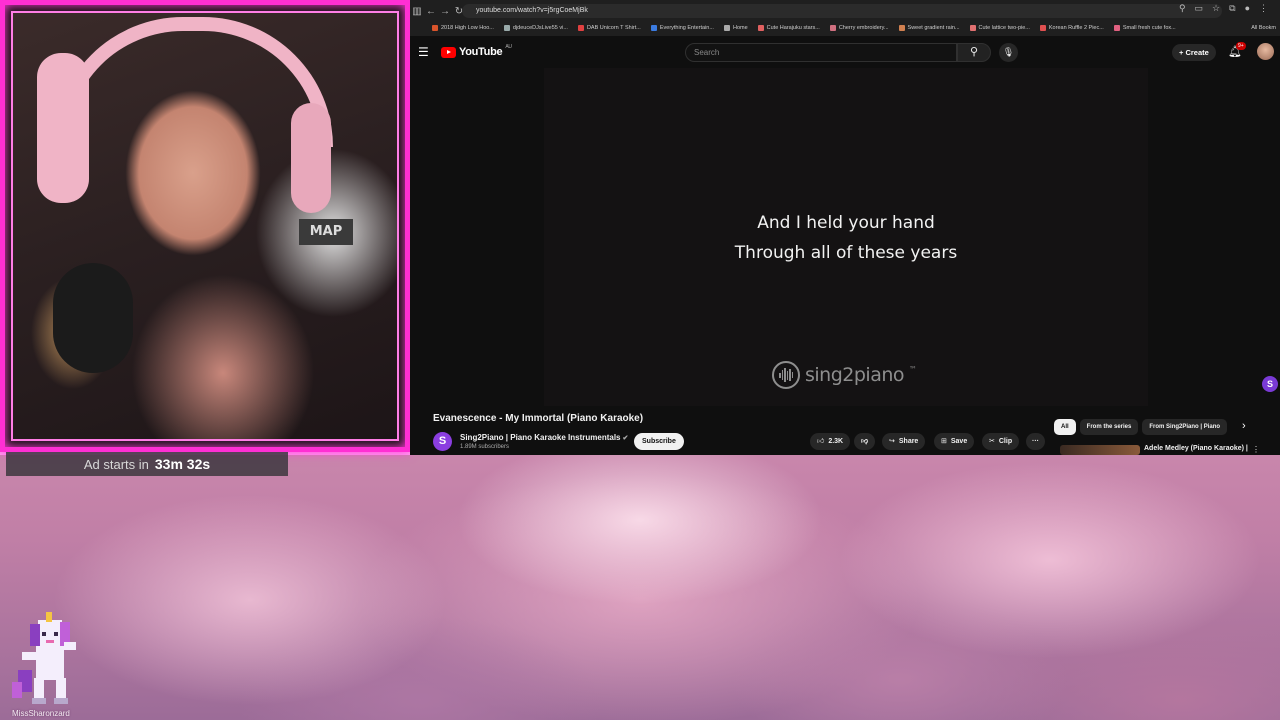 The height and width of the screenshot is (720, 1280). I want to click on more-dots-icon: ···, so click(1035, 441).